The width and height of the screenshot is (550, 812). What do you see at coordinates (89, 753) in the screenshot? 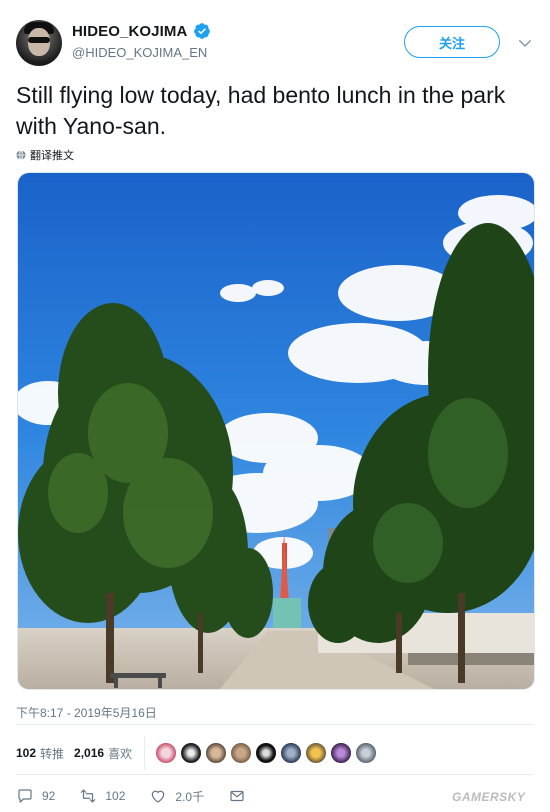
I see `likes-count: 2,016` at bounding box center [89, 753].